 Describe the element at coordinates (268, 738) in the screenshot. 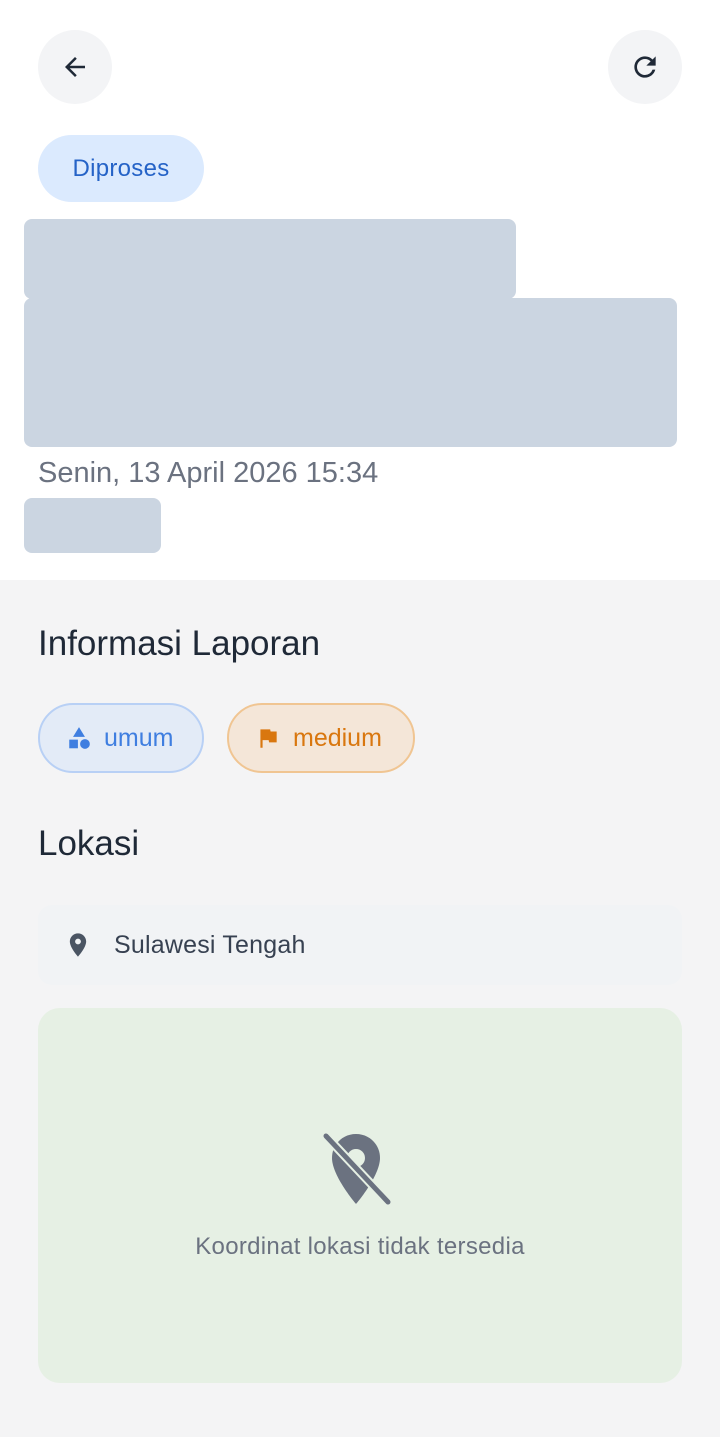

I see `flag-icon` at that location.